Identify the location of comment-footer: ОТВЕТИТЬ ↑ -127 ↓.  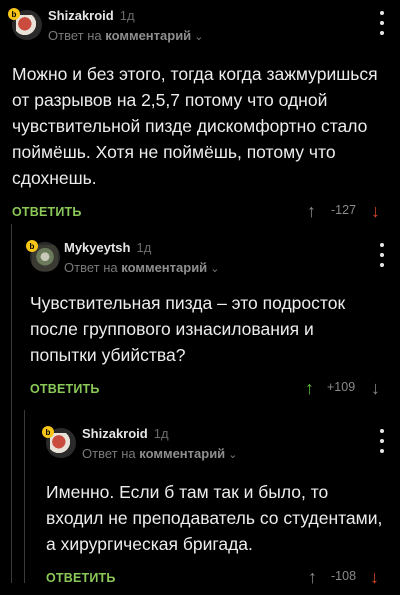
(200, 215).